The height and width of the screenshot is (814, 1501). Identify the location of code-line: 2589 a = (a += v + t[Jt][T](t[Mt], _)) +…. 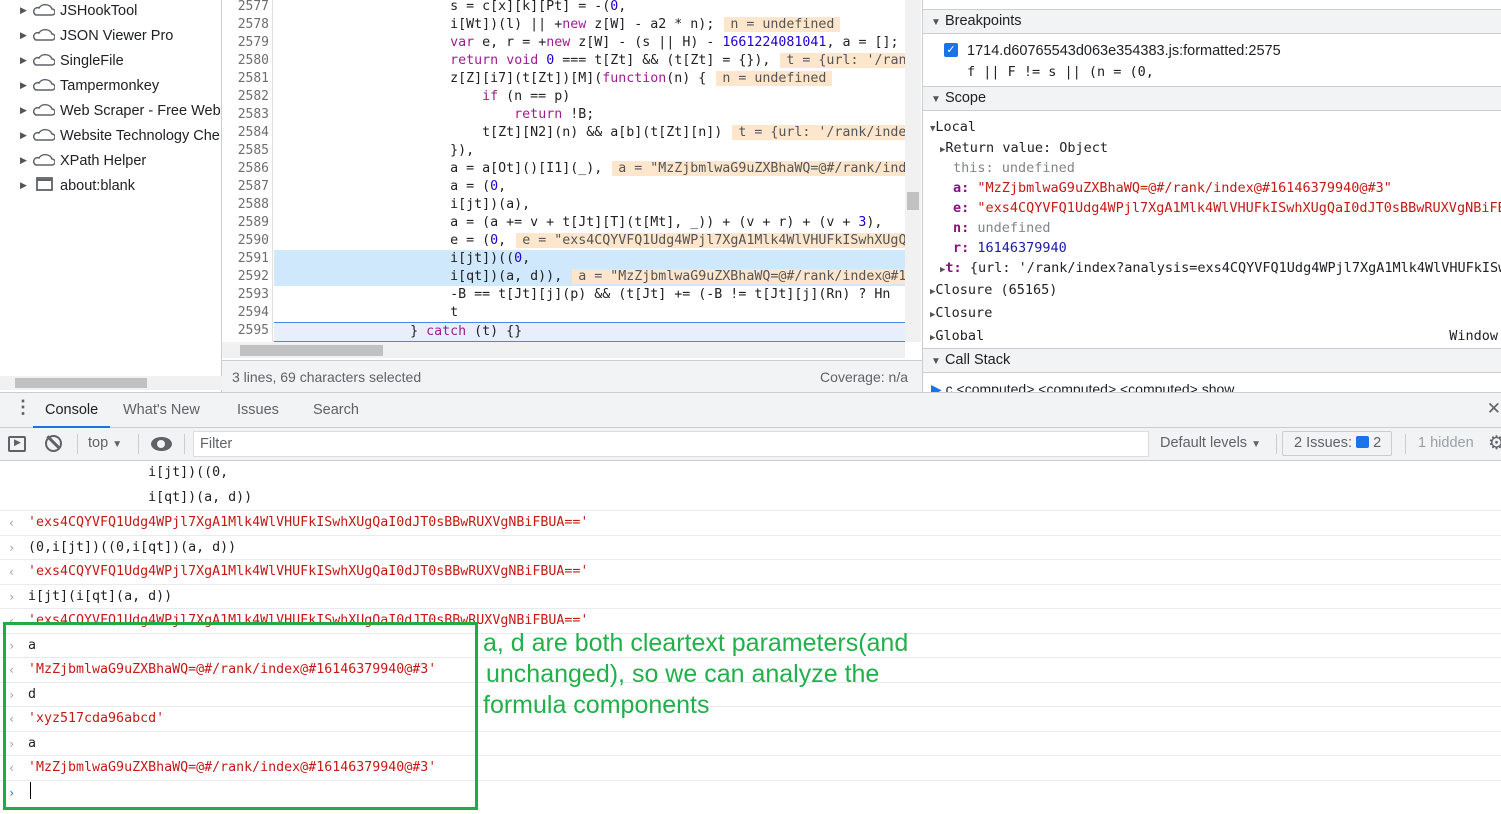
(563, 223).